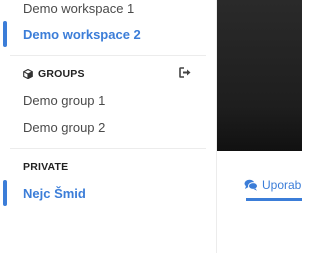  I want to click on tab-active-underline, so click(274, 199).